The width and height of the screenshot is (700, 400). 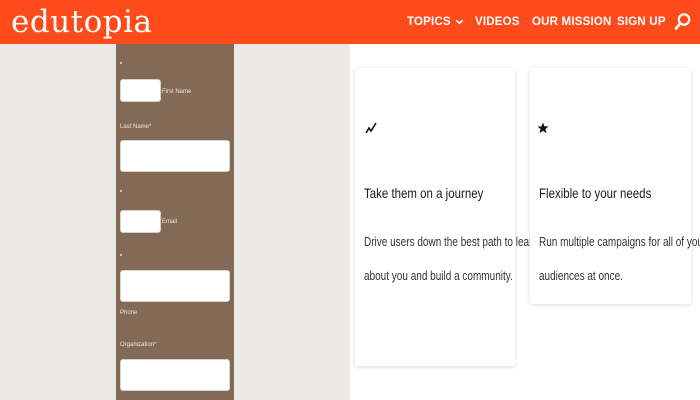 I want to click on card-title: Take them on a journey, so click(x=424, y=193).